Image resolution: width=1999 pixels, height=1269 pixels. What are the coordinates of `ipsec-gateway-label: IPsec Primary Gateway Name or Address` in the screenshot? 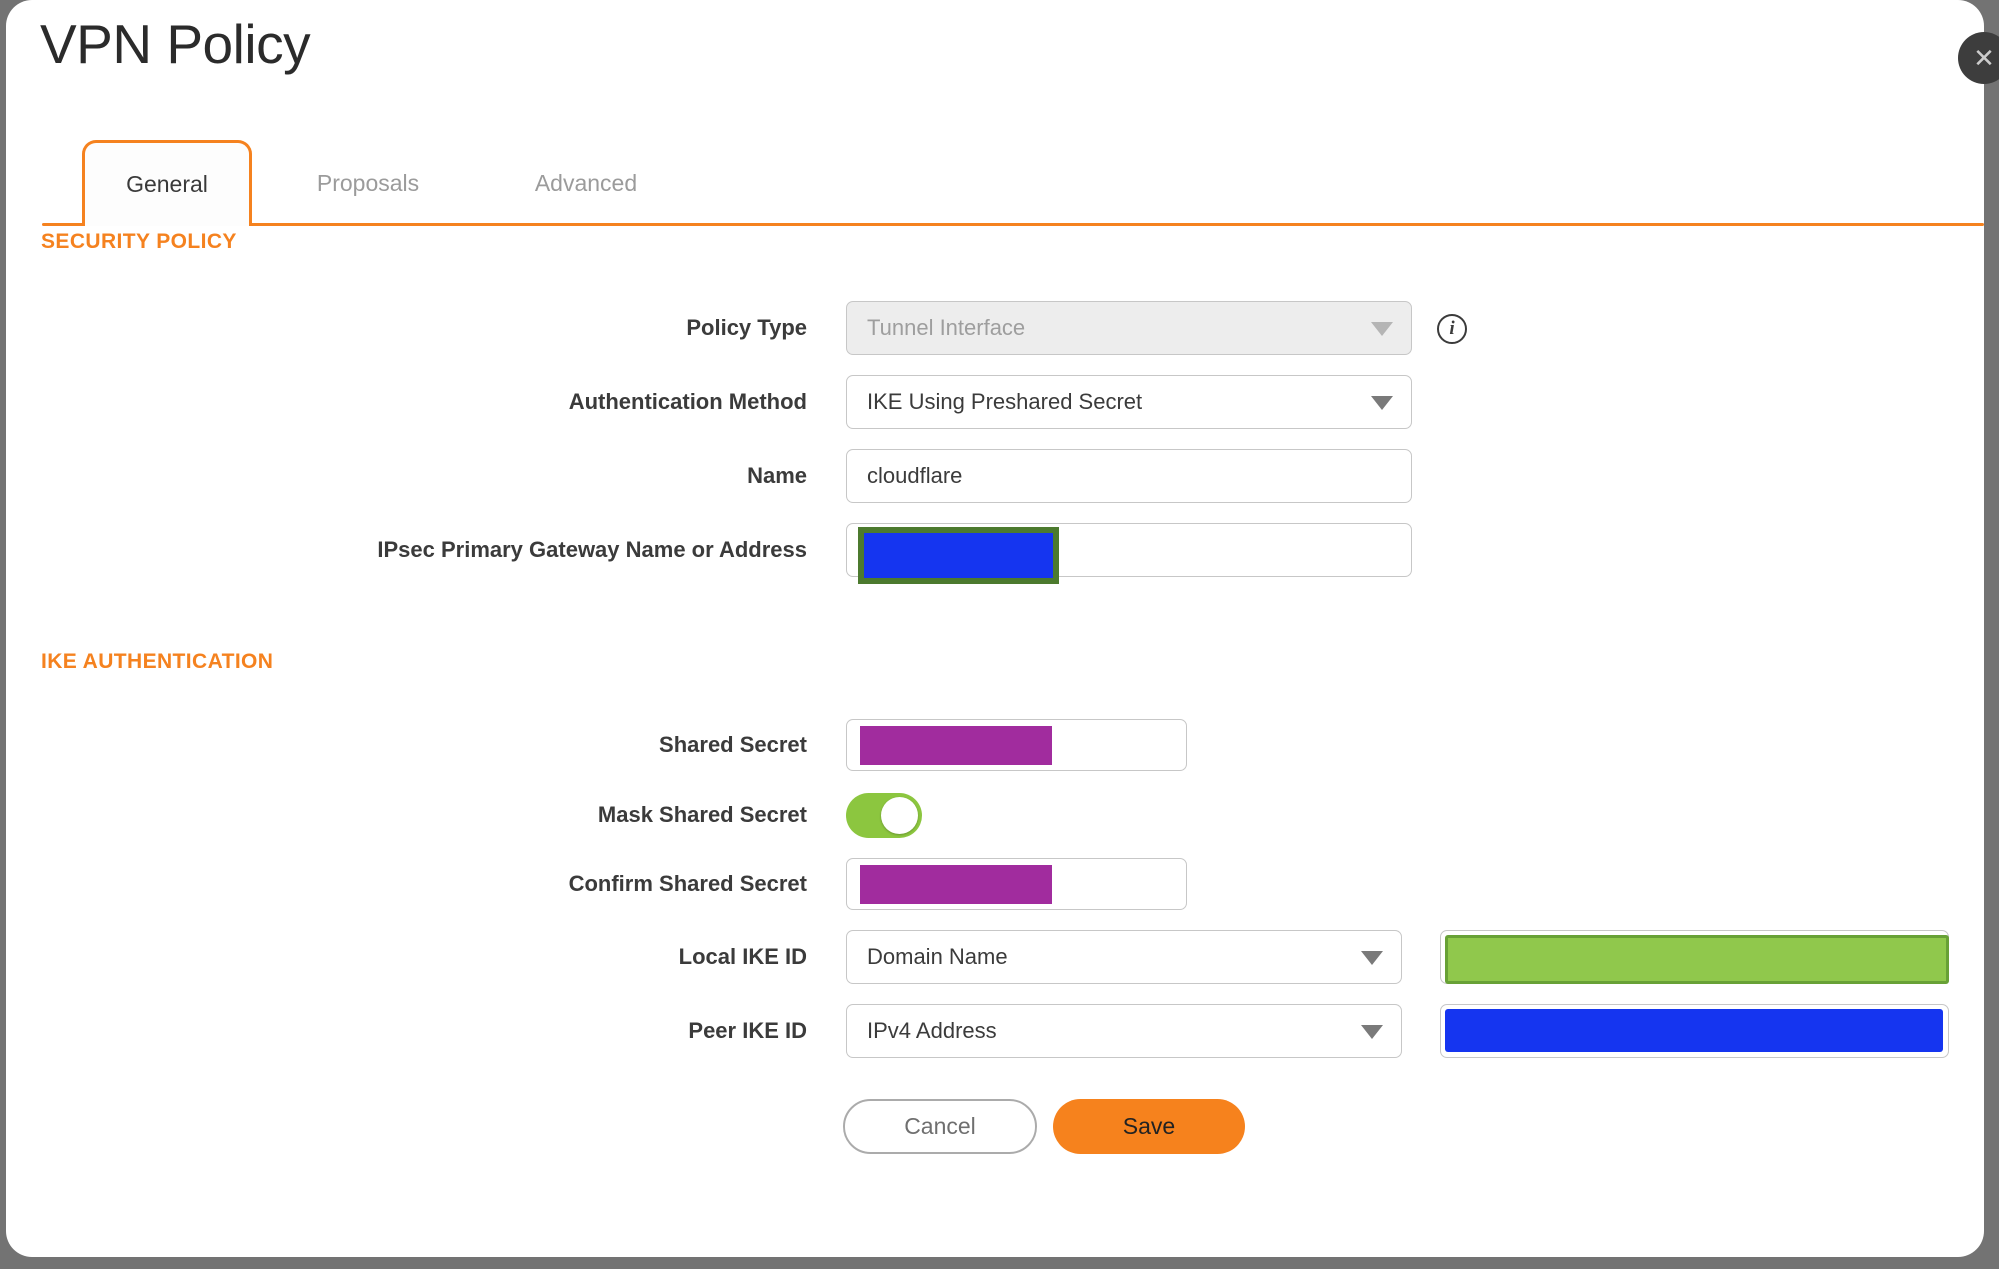 It's located at (592, 549).